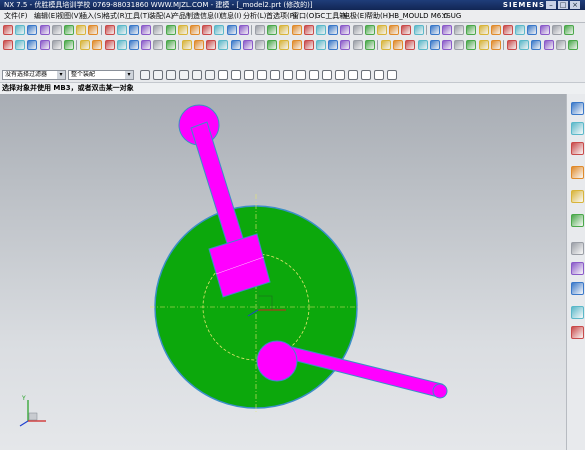  Describe the element at coordinates (418, 16) in the screenshot. I see `menu-hb-mould: HB_MOULD M6.0` at that location.